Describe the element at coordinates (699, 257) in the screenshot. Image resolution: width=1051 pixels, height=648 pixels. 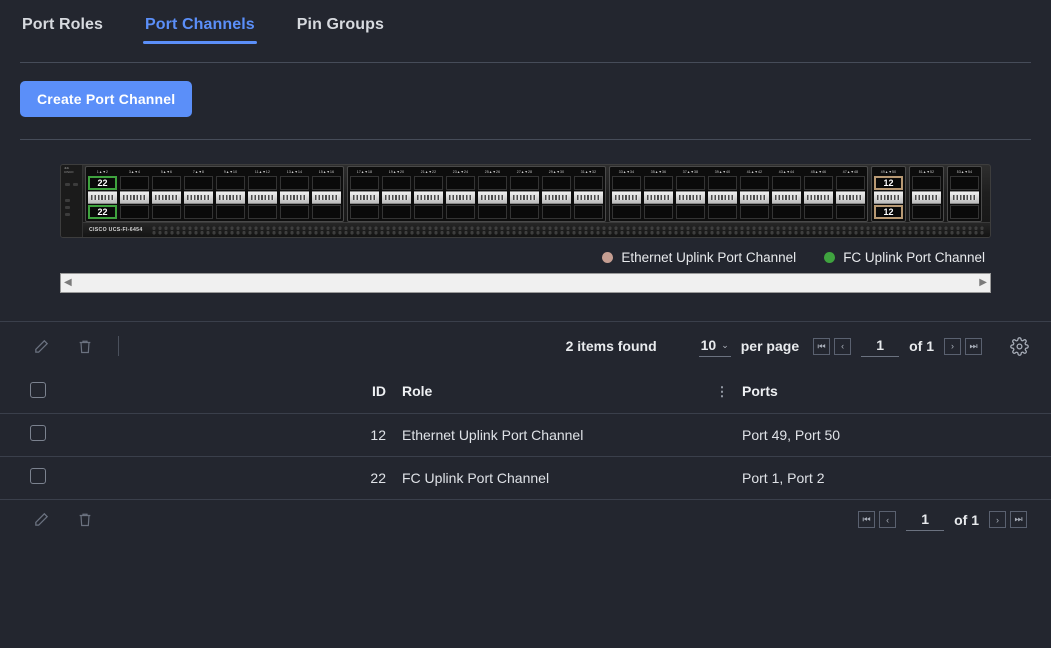
I see `legend-item-ethernet-uplink: Ethernet Uplink Port Channel` at that location.